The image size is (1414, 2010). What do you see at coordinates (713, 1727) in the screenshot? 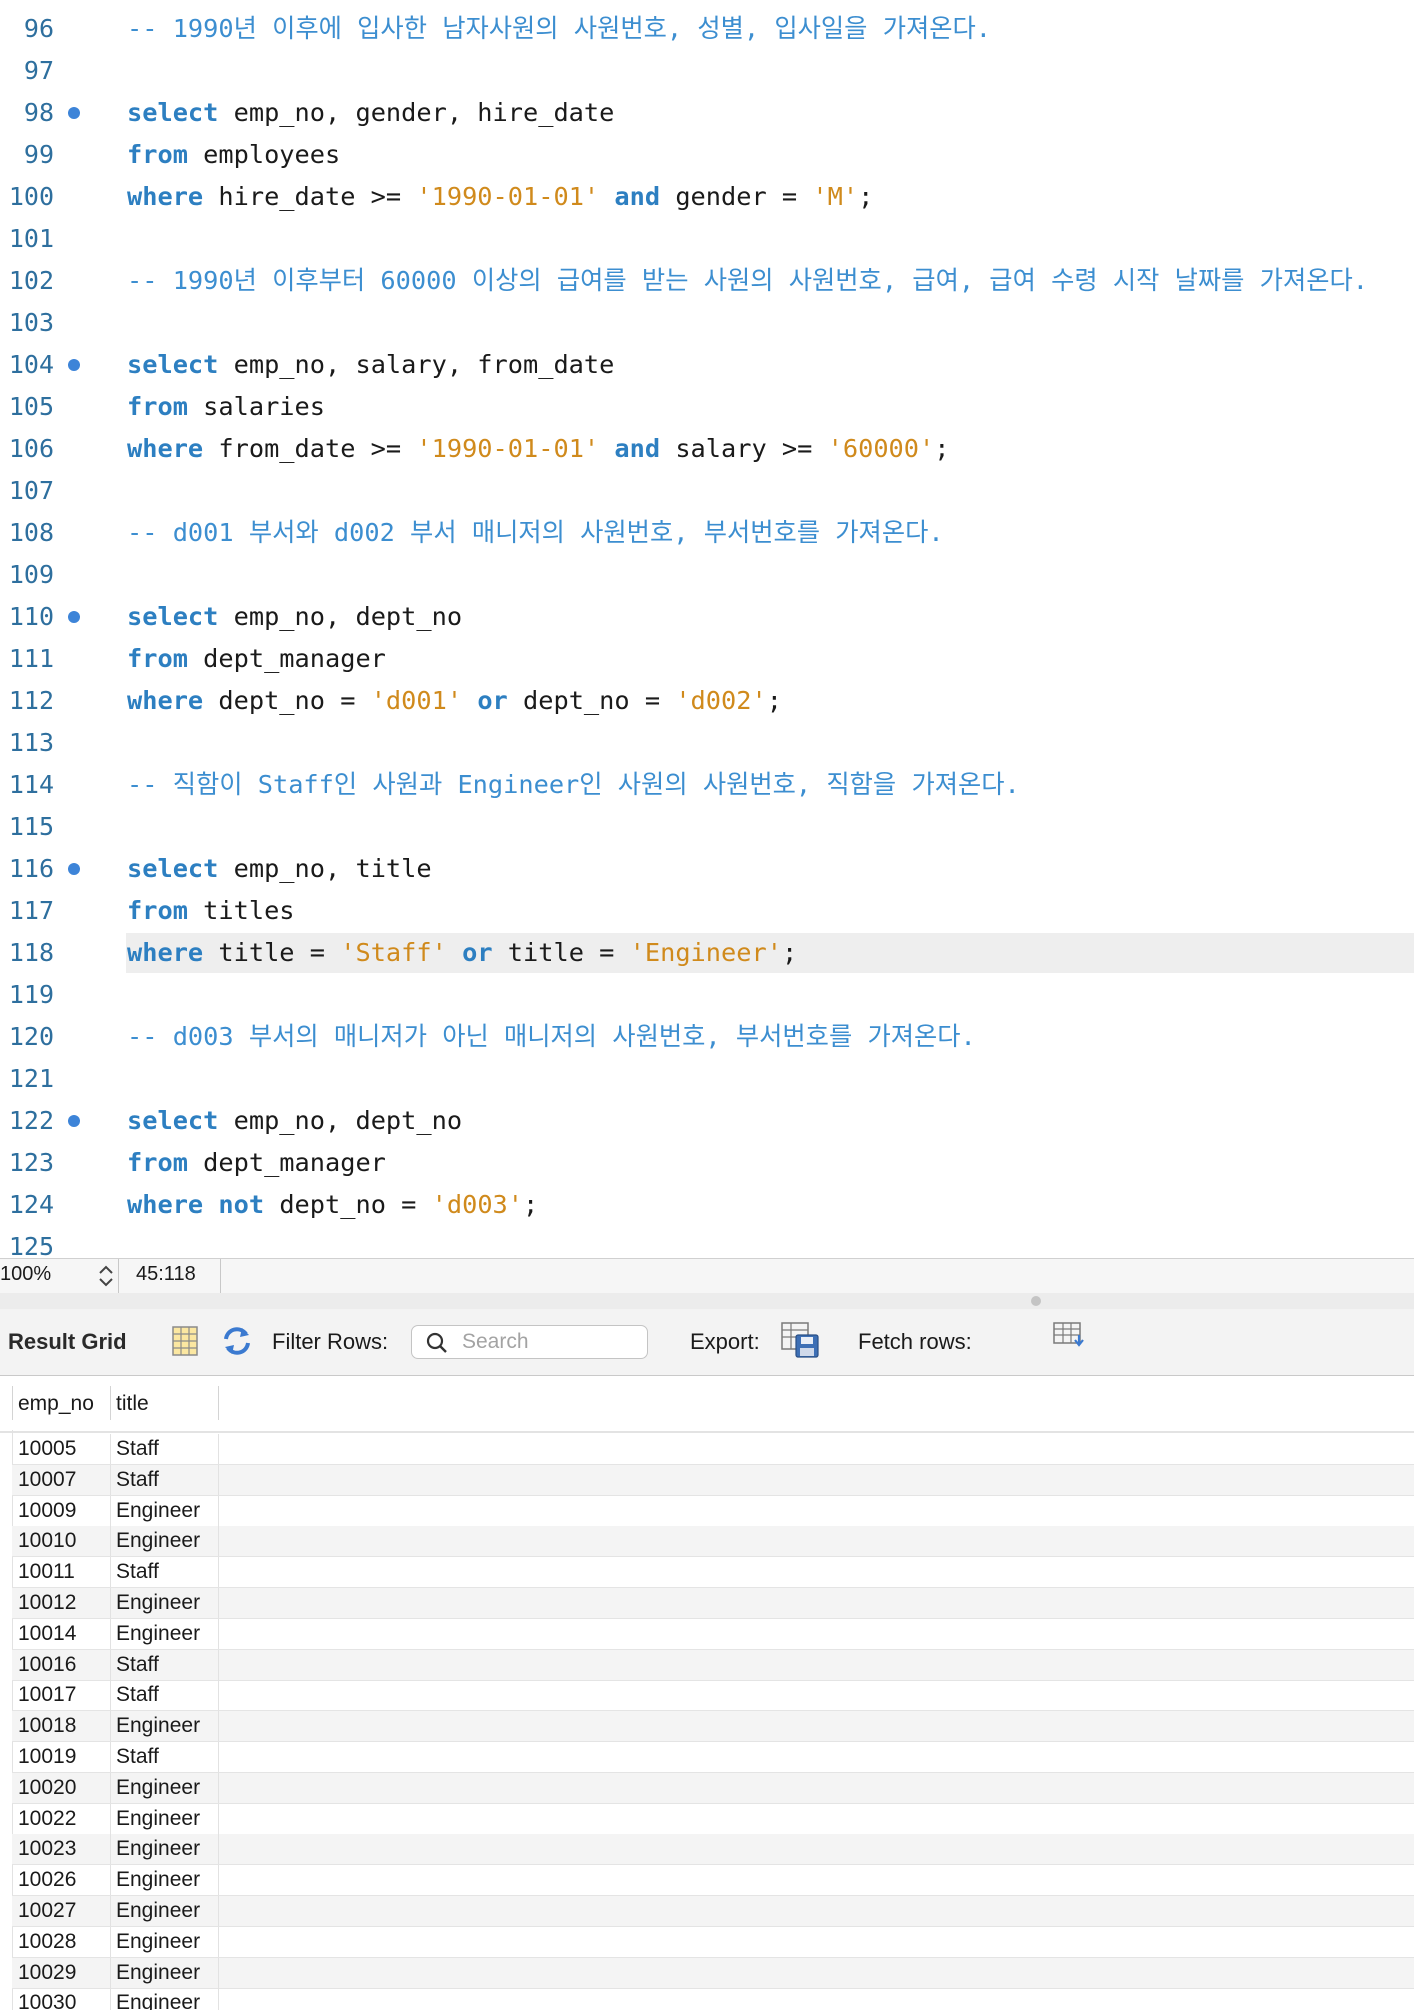
I see `table-row: 10018 Engineer` at bounding box center [713, 1727].